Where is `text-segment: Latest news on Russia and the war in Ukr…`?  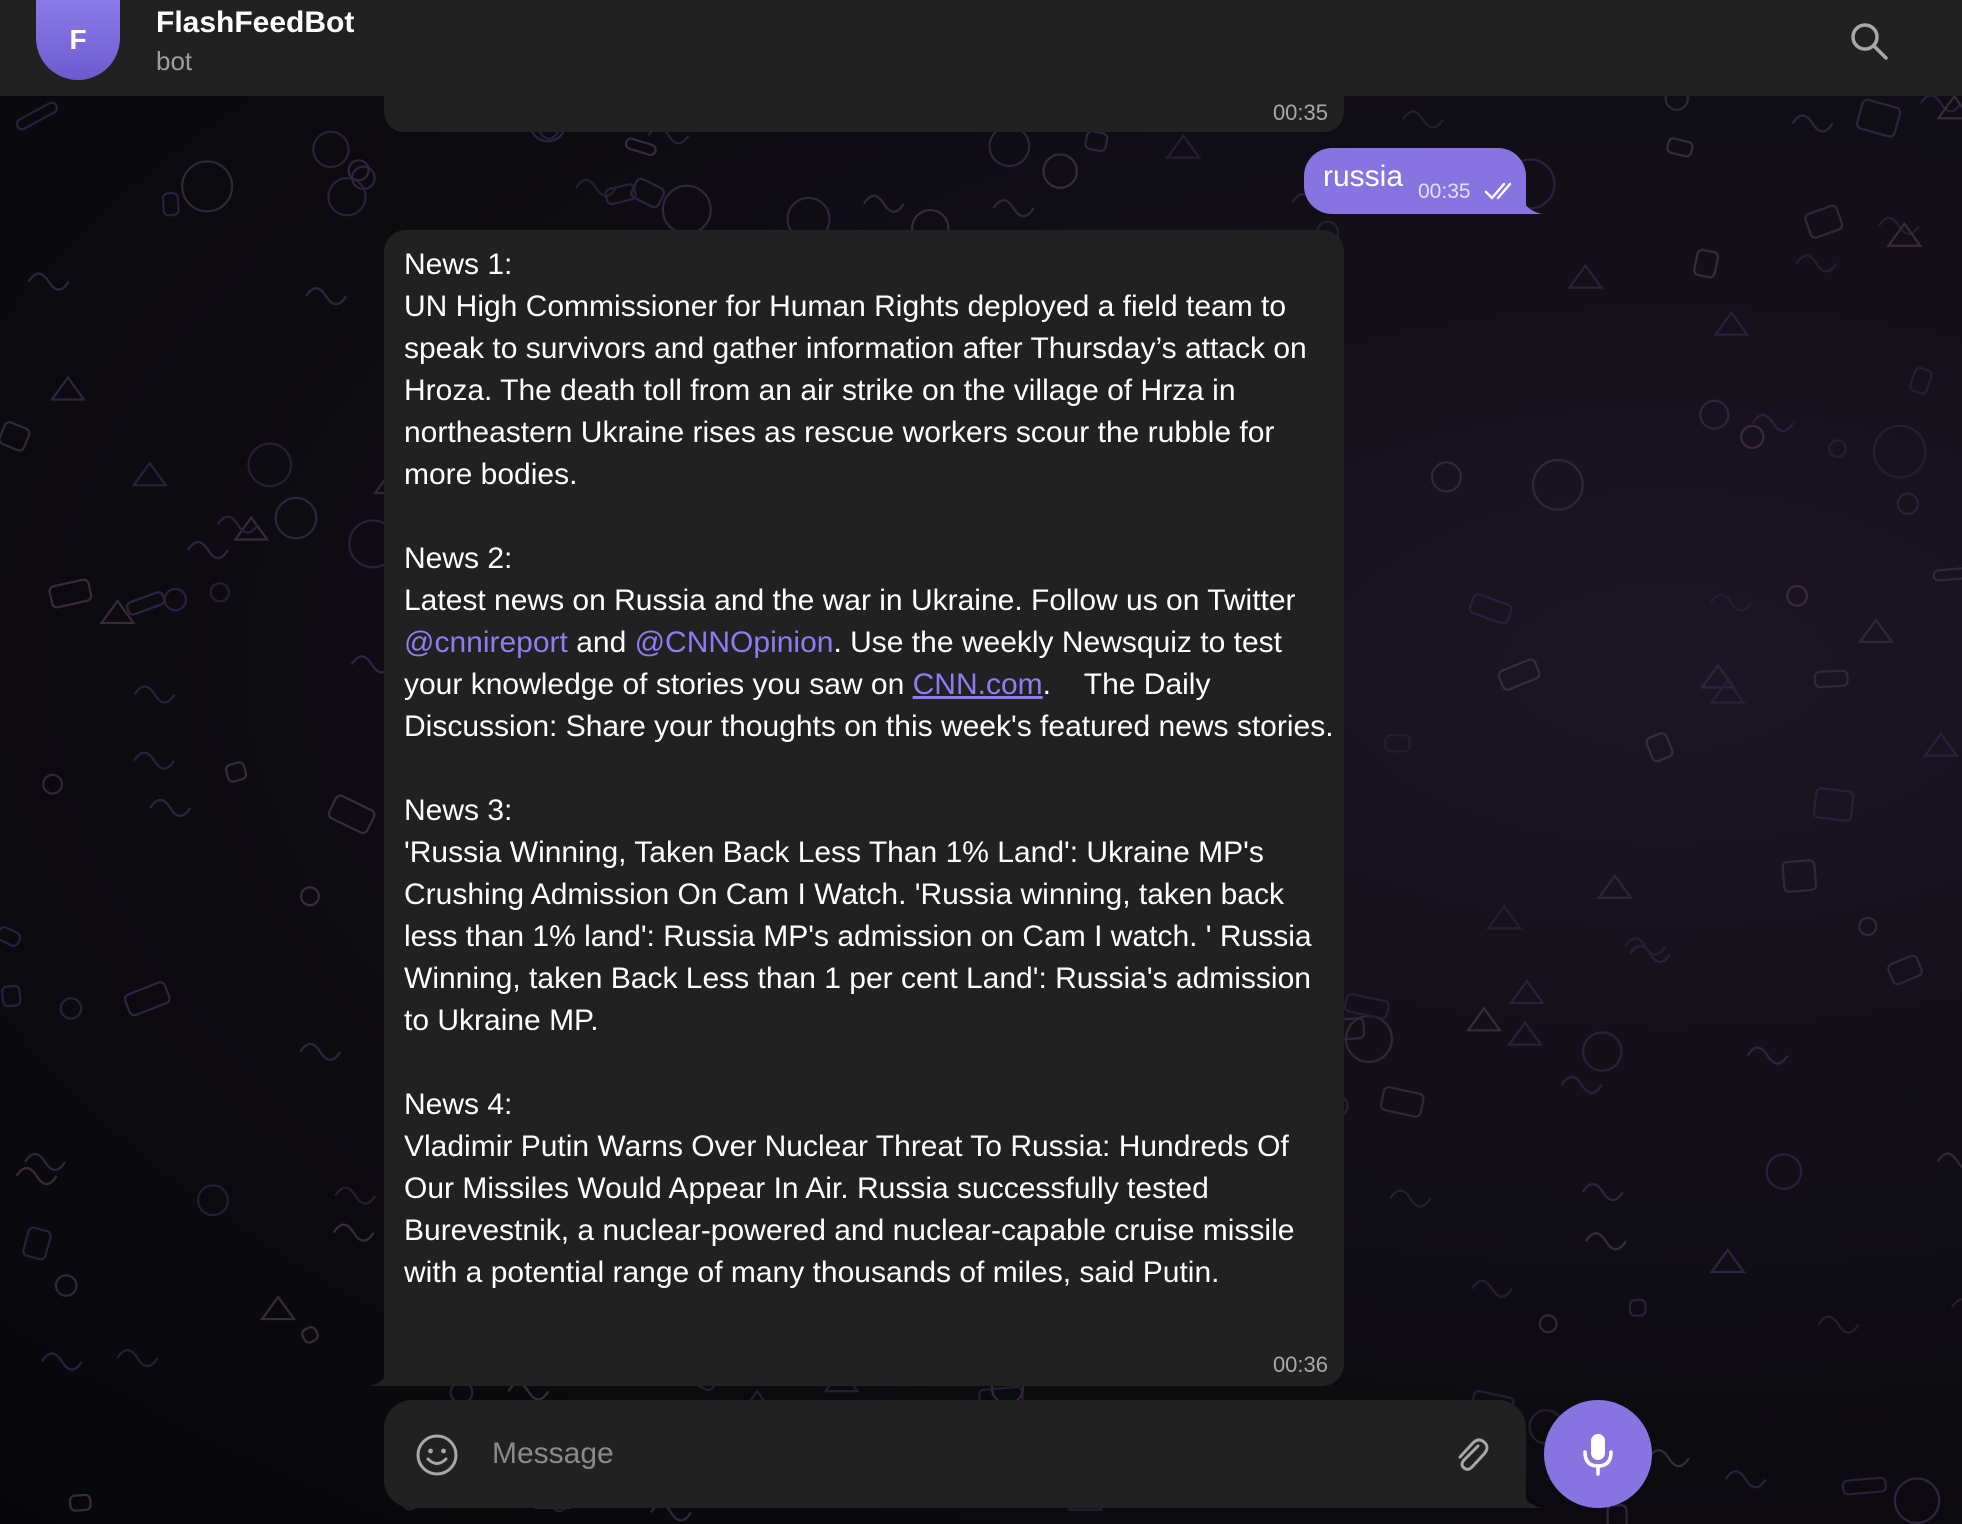
text-segment: Latest news on Russia and the war in Ukr… is located at coordinates (850, 600).